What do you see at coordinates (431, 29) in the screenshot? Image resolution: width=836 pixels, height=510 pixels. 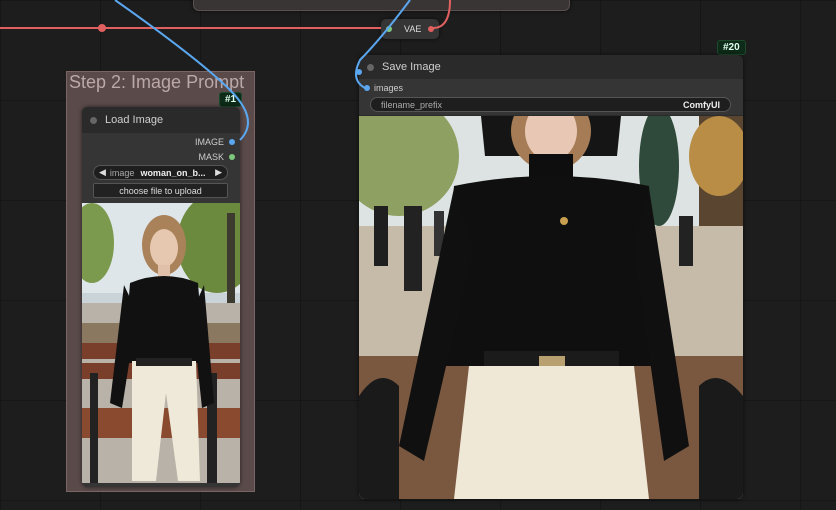 I see `vae-output-socket` at bounding box center [431, 29].